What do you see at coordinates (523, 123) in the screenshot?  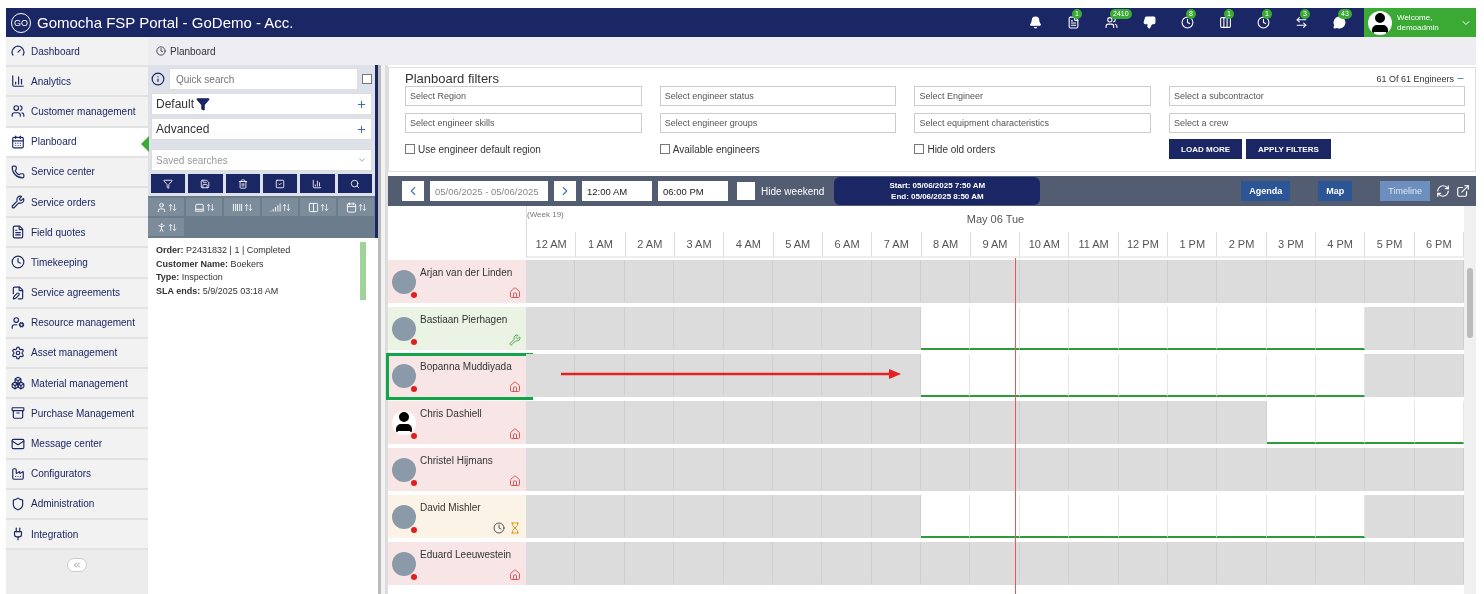 I see `filter-select: Select engineer skills` at bounding box center [523, 123].